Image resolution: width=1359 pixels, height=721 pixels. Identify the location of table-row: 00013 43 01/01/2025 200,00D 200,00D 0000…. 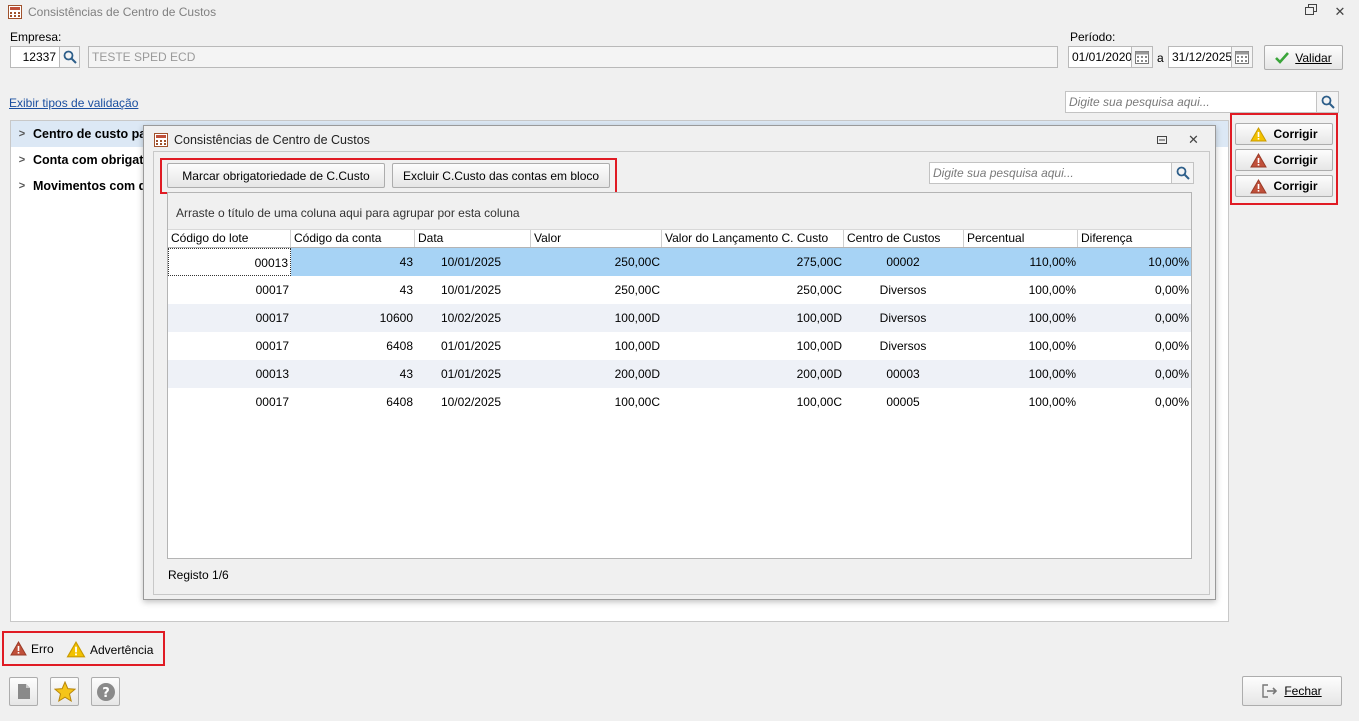
(679, 374).